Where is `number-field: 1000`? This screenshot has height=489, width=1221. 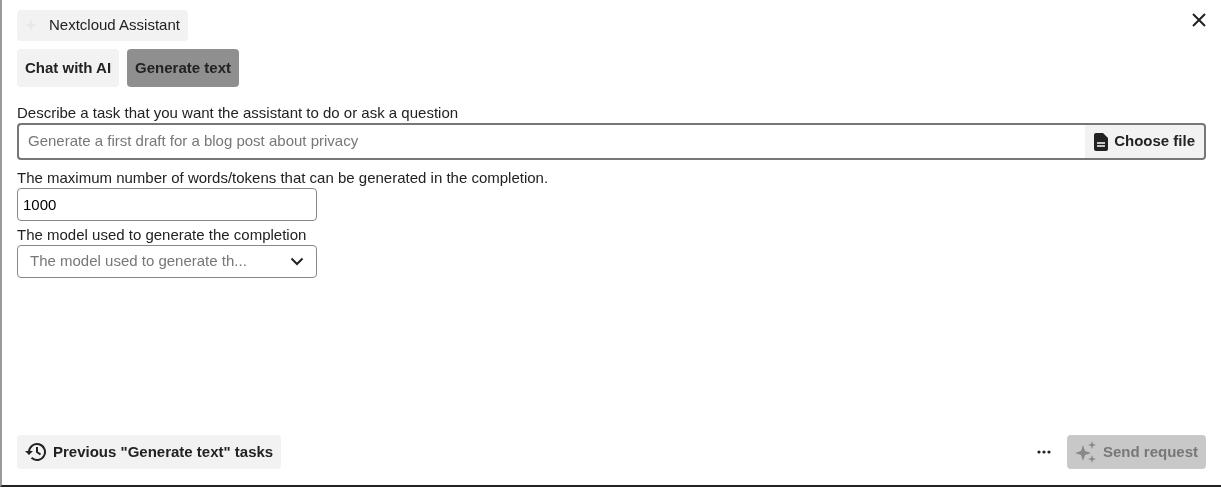
number-field: 1000 is located at coordinates (167, 204).